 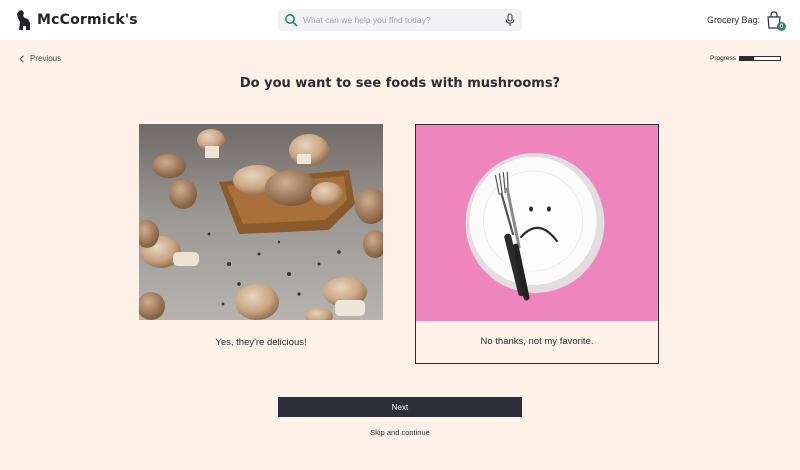 I want to click on dog-logo-icon, so click(x=23, y=20).